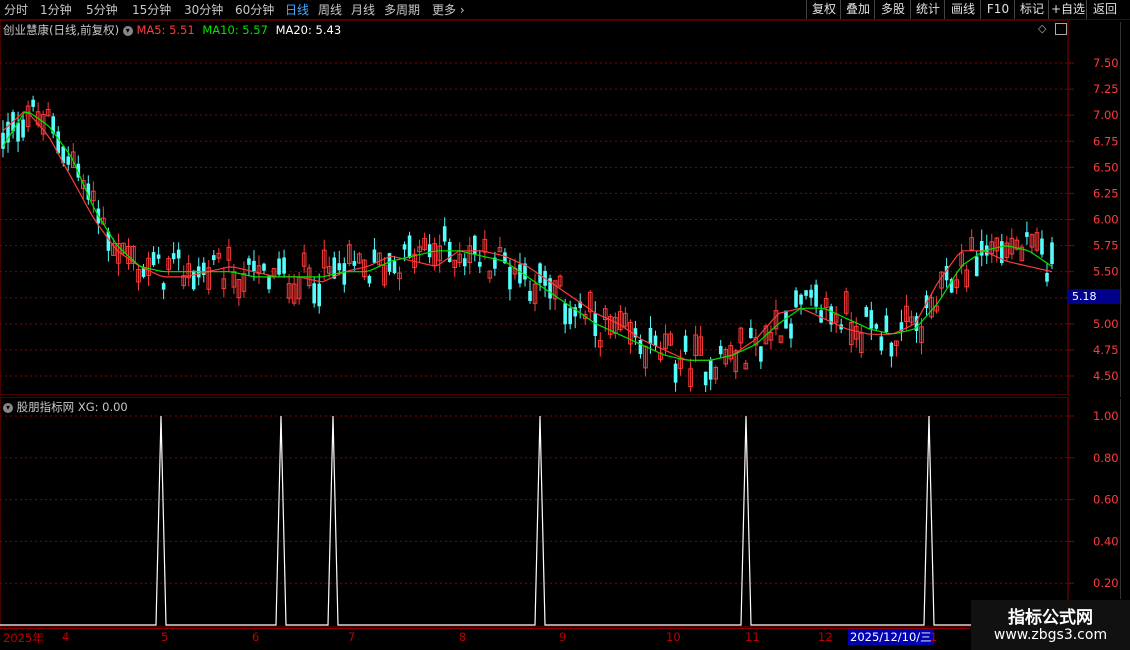  Describe the element at coordinates (1042, 28) in the screenshot. I see `diamond-icon: ◇` at that location.